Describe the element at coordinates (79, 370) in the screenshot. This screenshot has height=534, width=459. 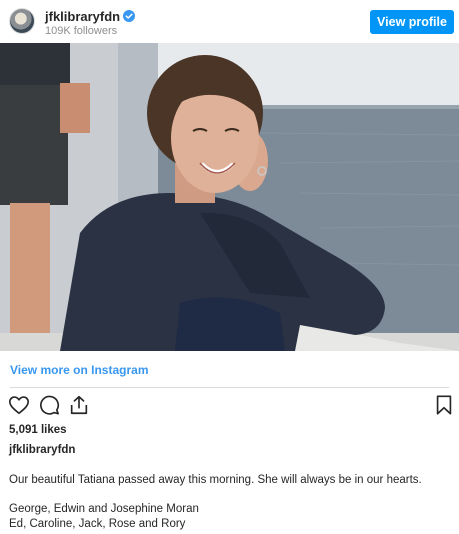
I see `view-more-link: View more on Instagram` at that location.